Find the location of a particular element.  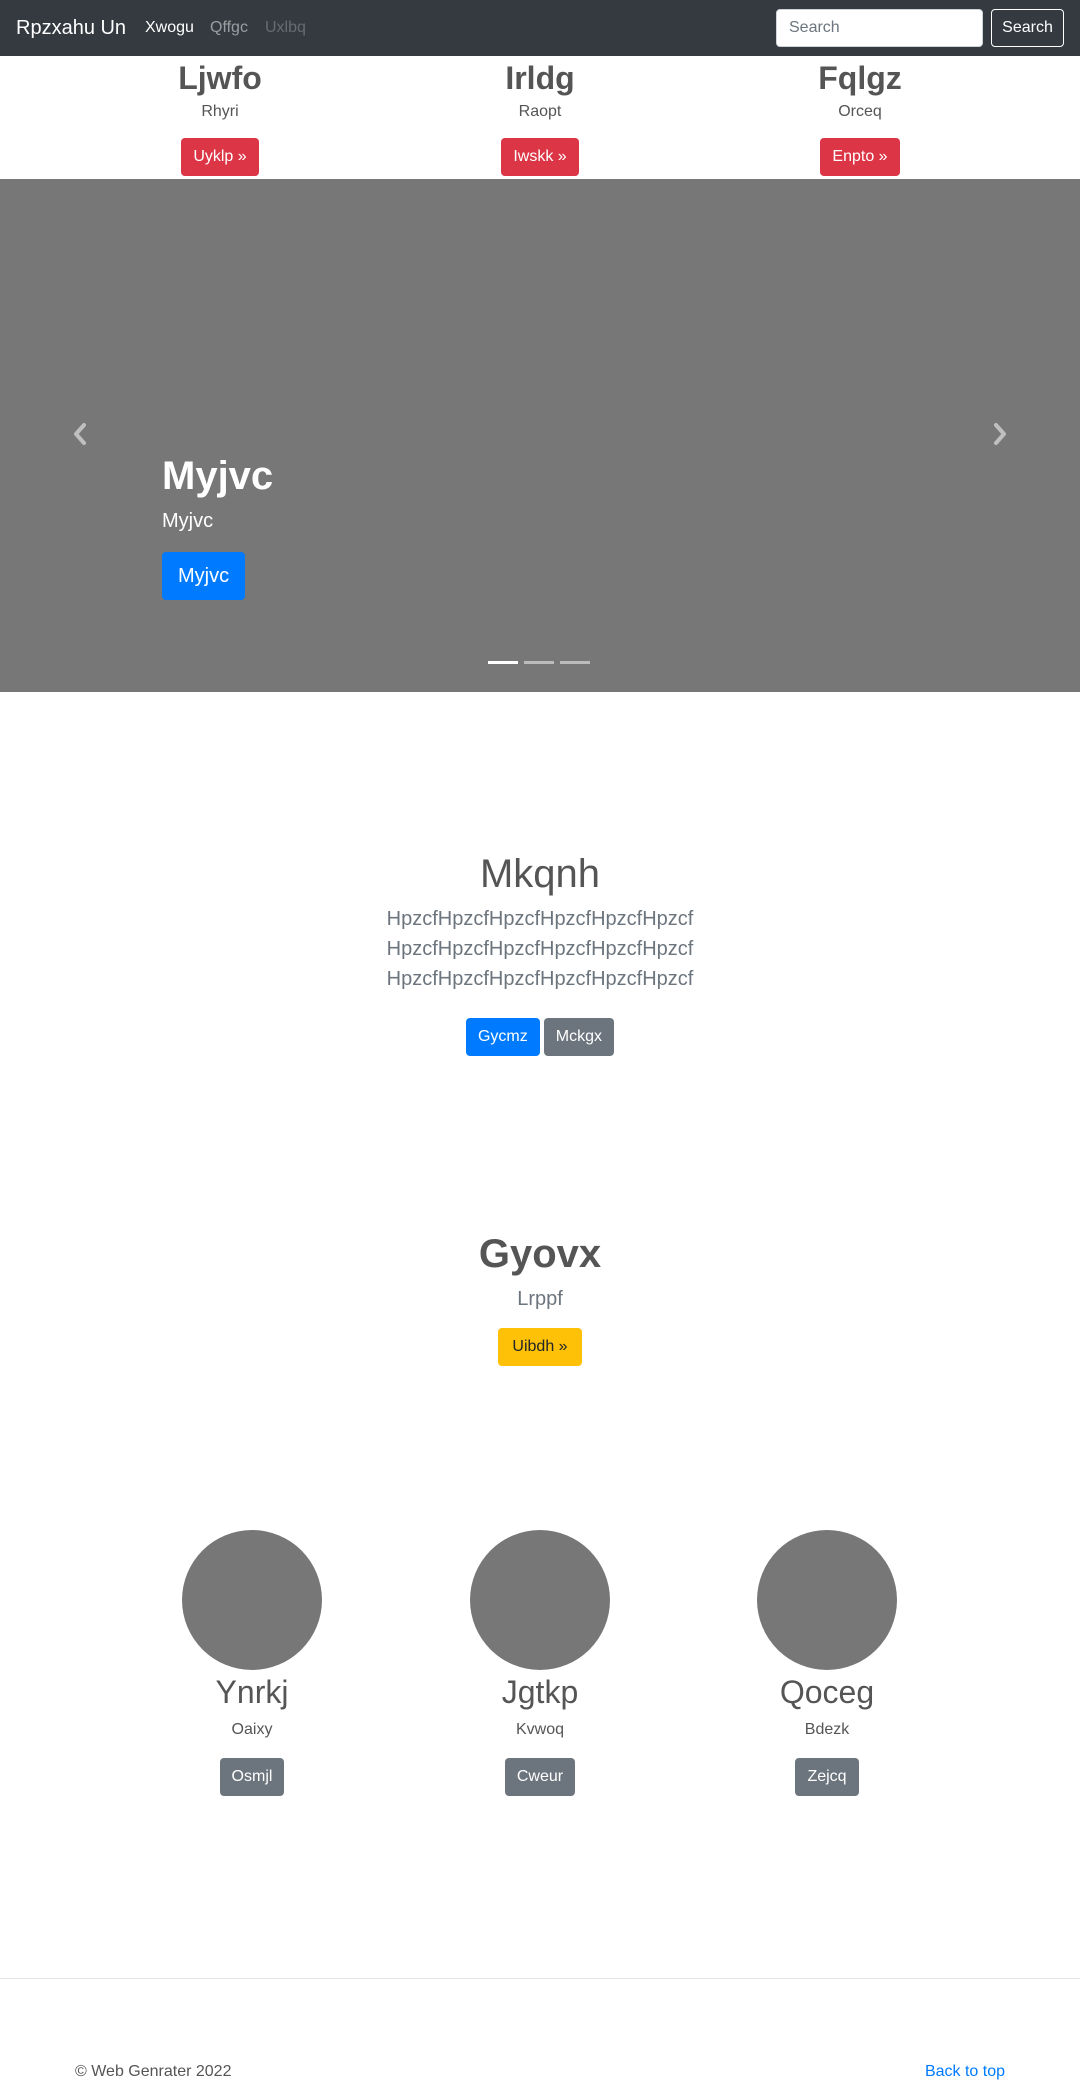

back-to-top-link: Back to top is located at coordinates (965, 2072).